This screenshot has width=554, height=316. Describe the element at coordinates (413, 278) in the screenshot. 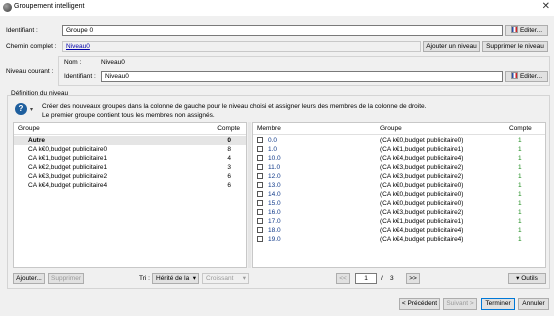

I see `next-page-button: >>` at that location.